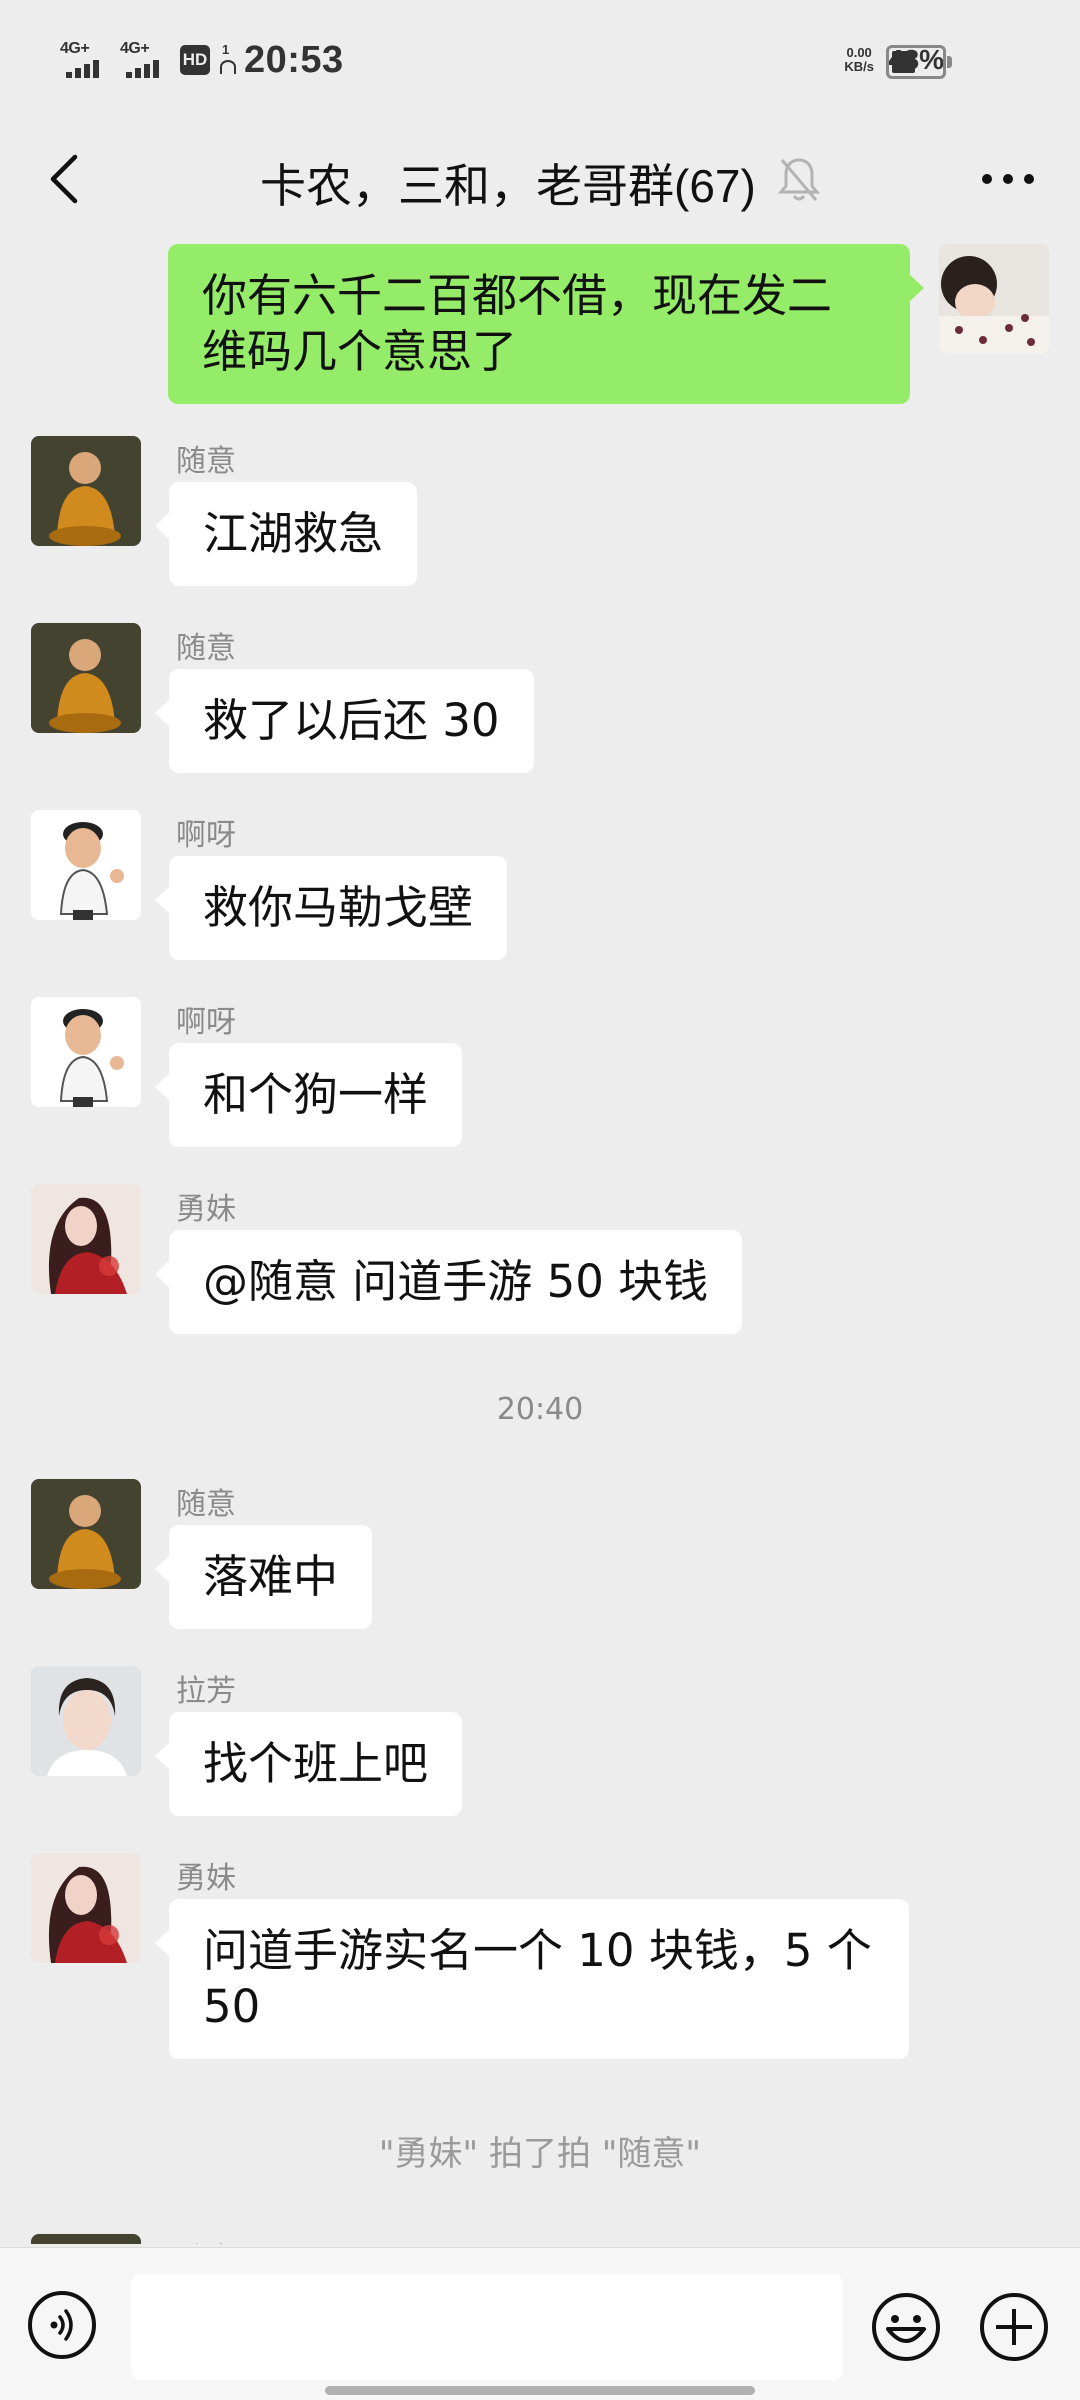 Image resolution: width=1080 pixels, height=2400 pixels. I want to click on more-options-button, so click(1008, 179).